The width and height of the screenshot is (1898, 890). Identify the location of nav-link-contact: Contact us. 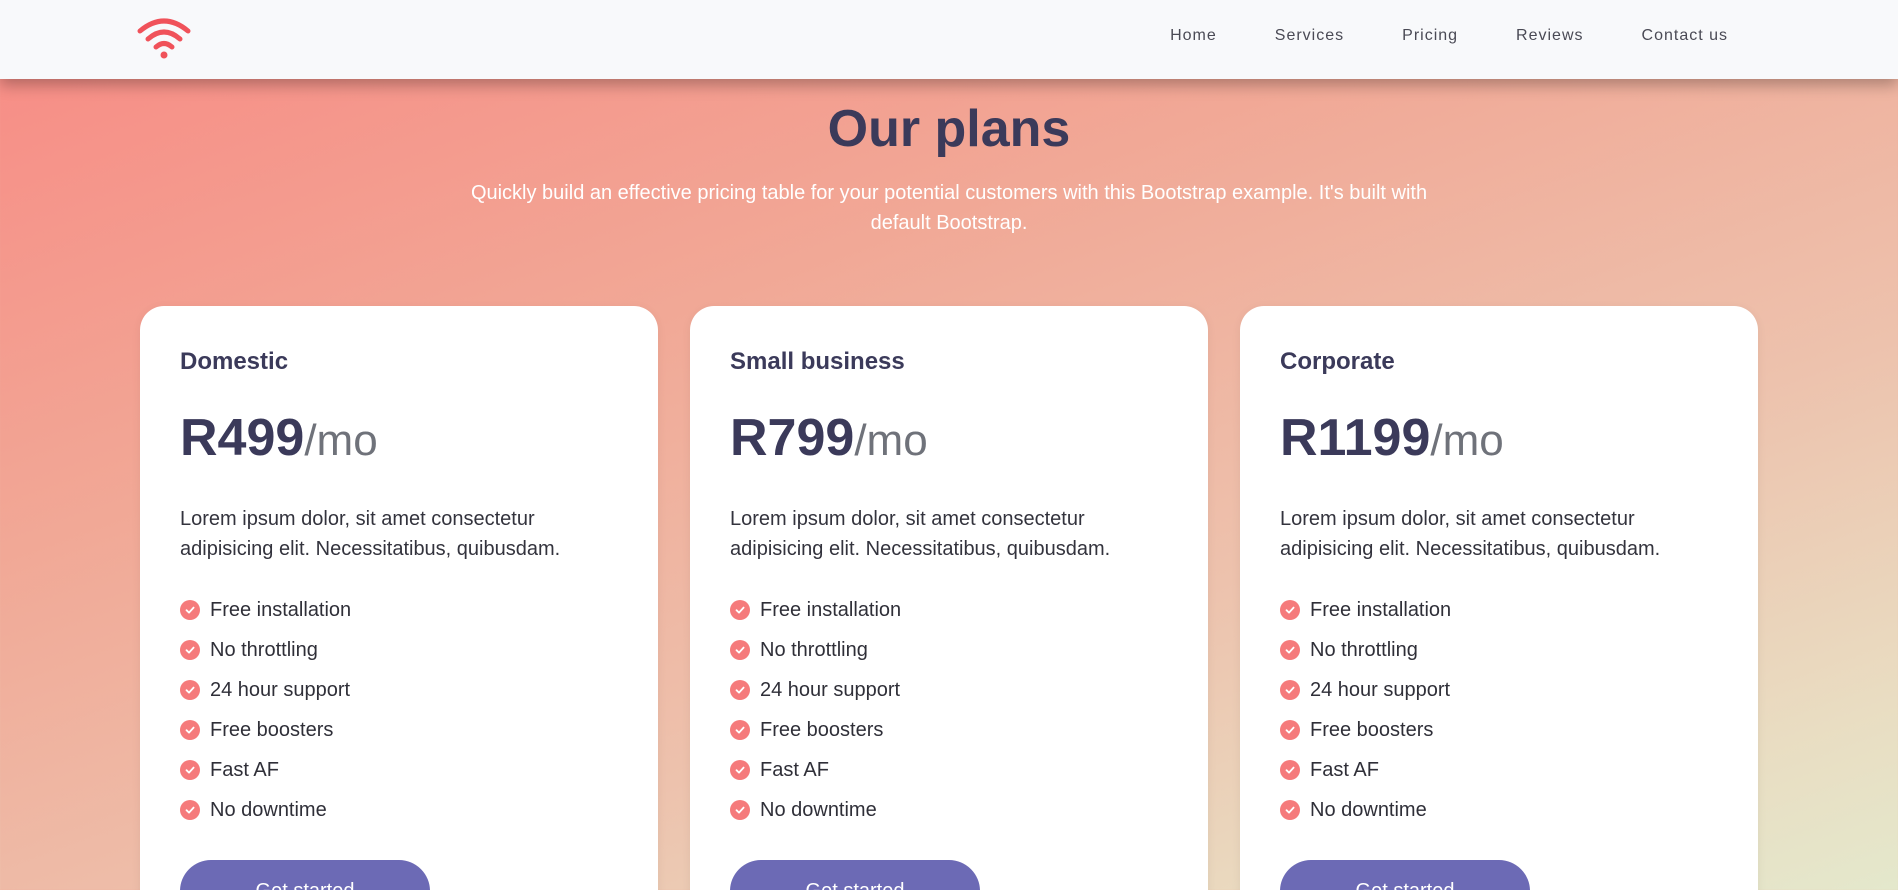
(1685, 36).